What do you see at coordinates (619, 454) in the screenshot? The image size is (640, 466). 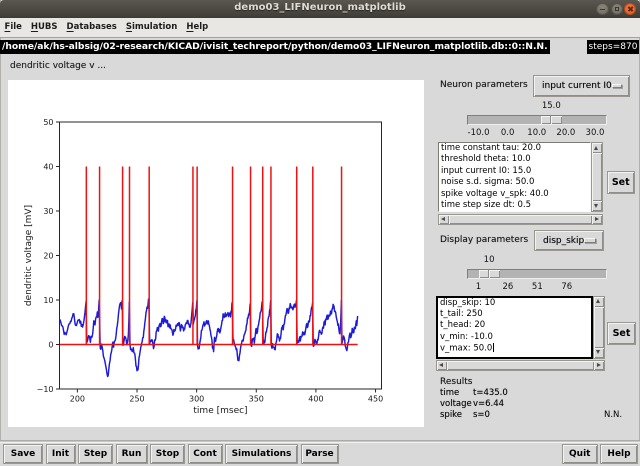 I see `help-button: Help` at bounding box center [619, 454].